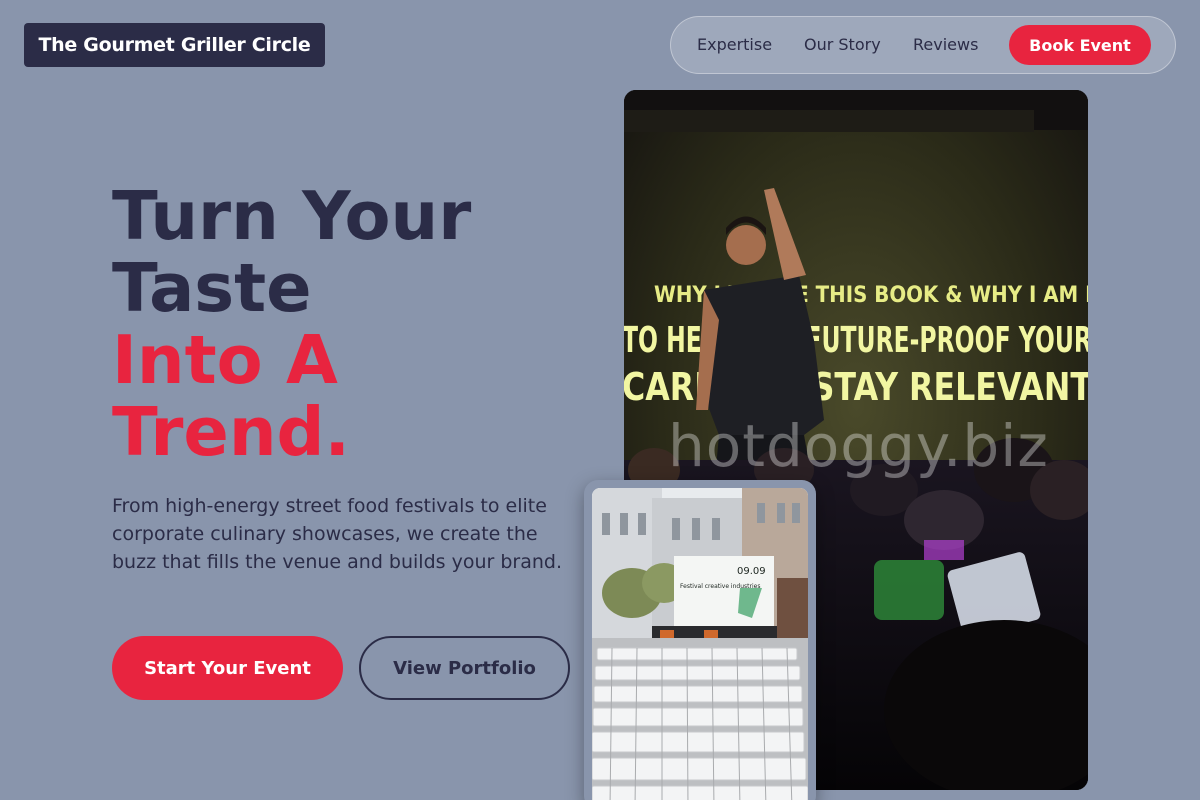 Image resolution: width=1200 pixels, height=800 pixels. I want to click on chair-rows, so click(700, 723).